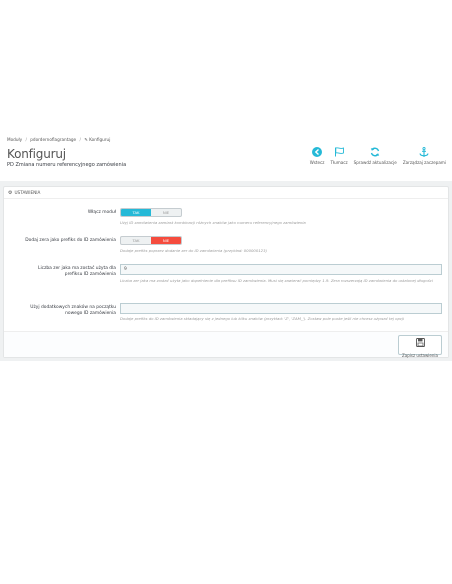  Describe the element at coordinates (424, 152) in the screenshot. I see `anchor-icon` at that location.